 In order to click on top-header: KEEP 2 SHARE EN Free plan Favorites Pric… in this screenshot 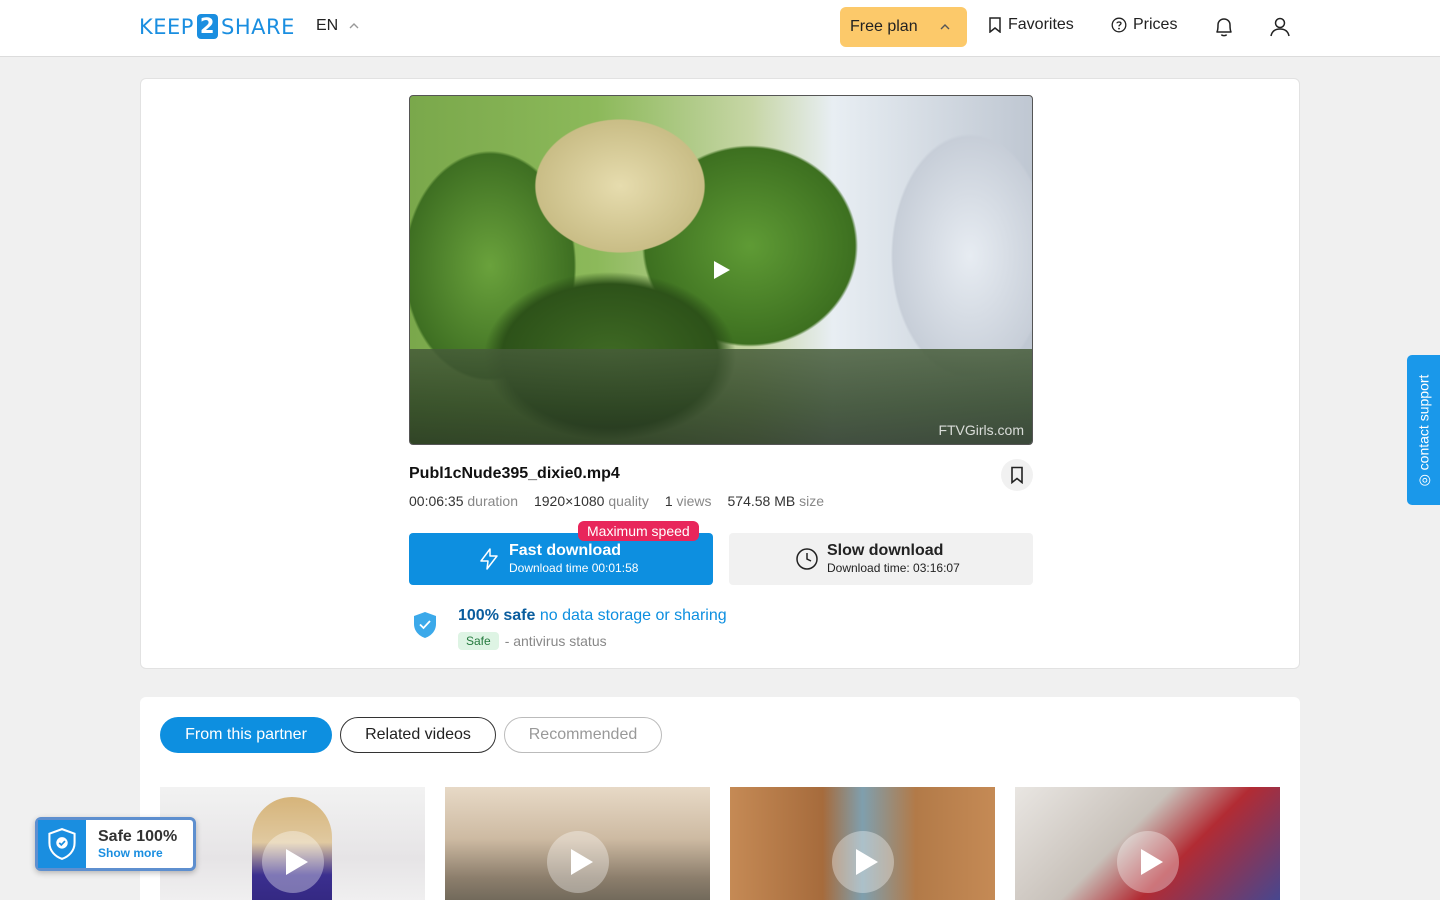, I will do `click(720, 28)`.